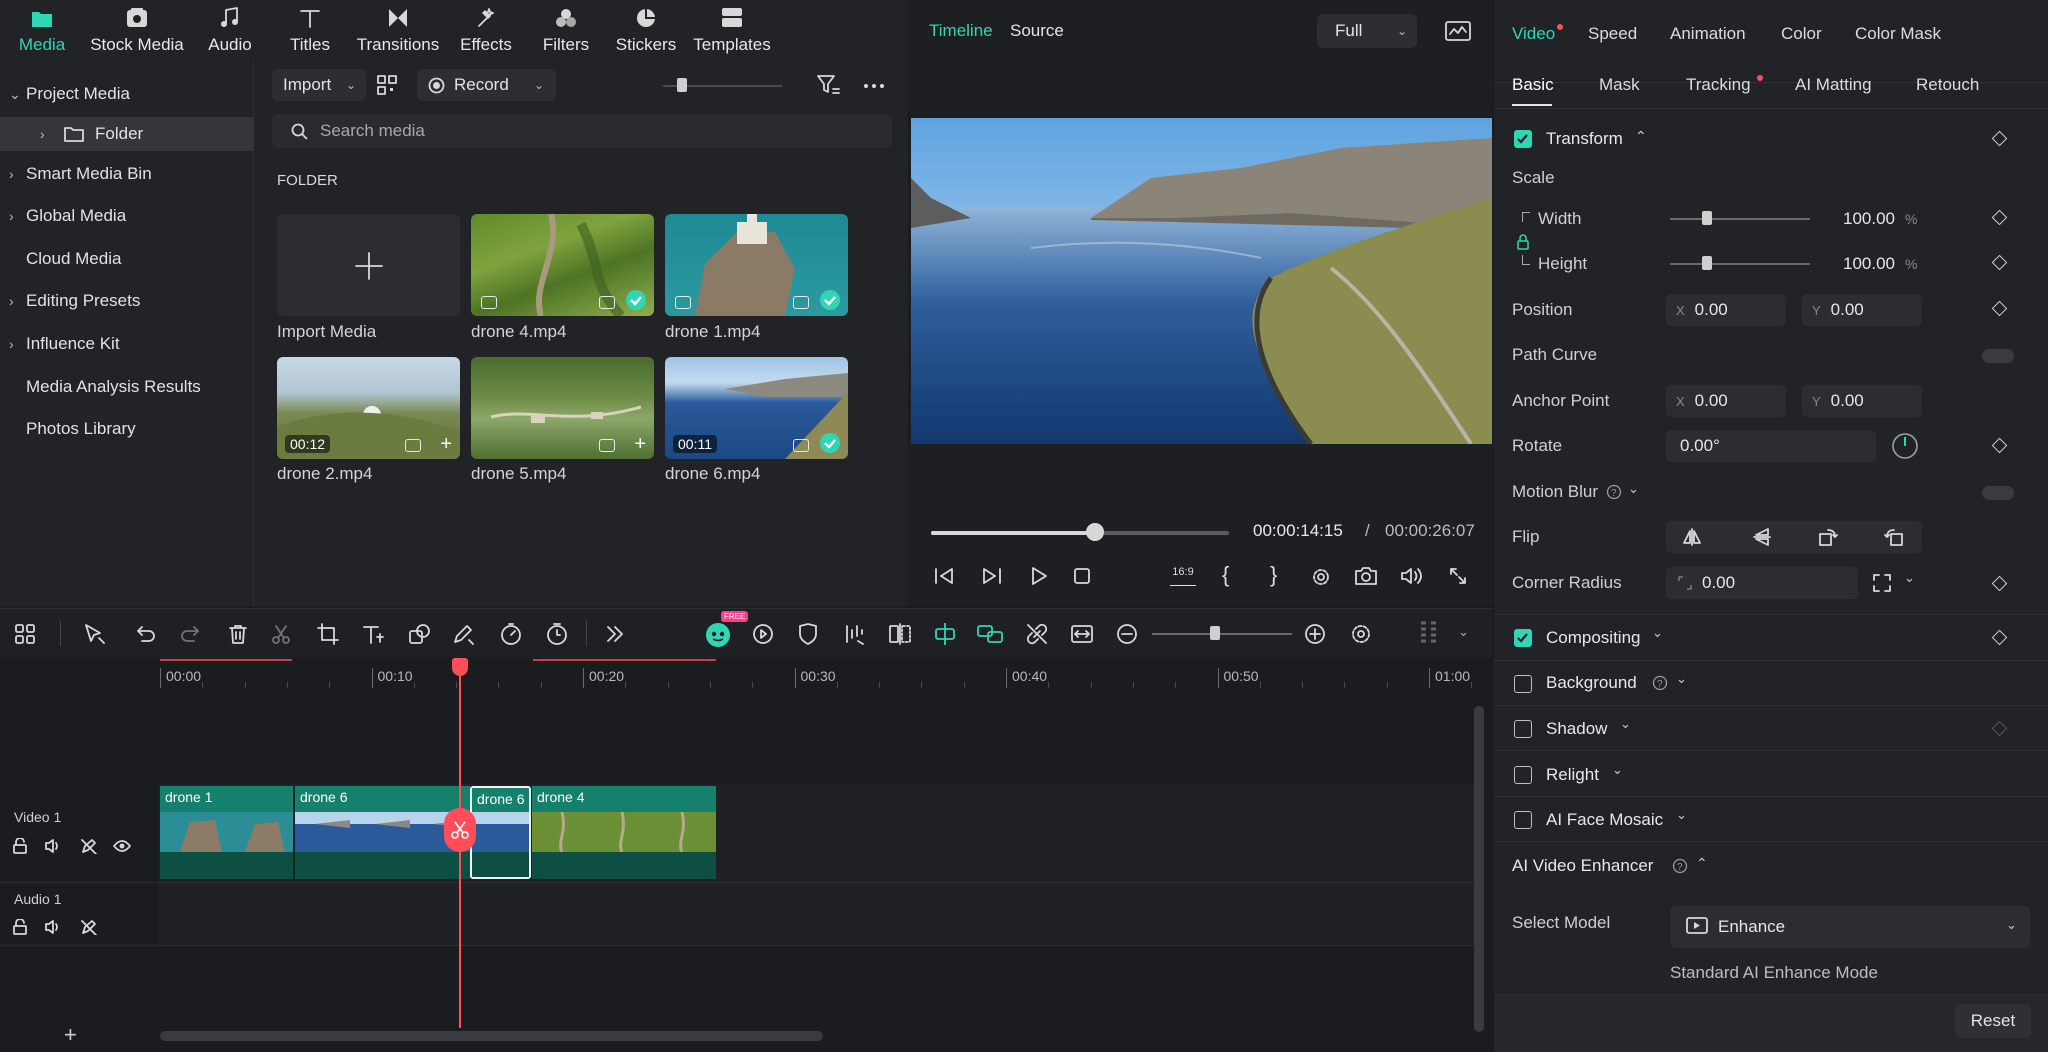 This screenshot has width=2048, height=1052. What do you see at coordinates (1862, 401) in the screenshot?
I see `anchor-y-field: Y 0.00` at bounding box center [1862, 401].